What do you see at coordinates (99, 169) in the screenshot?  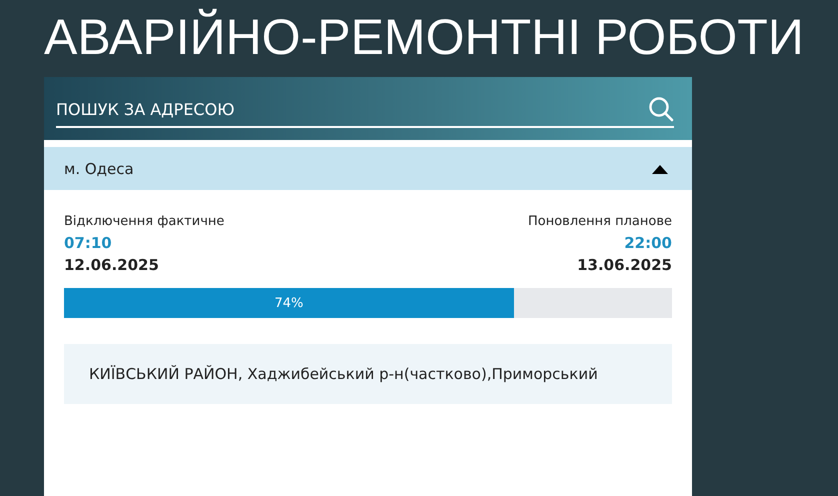 I see `city-name: м. Одеса` at bounding box center [99, 169].